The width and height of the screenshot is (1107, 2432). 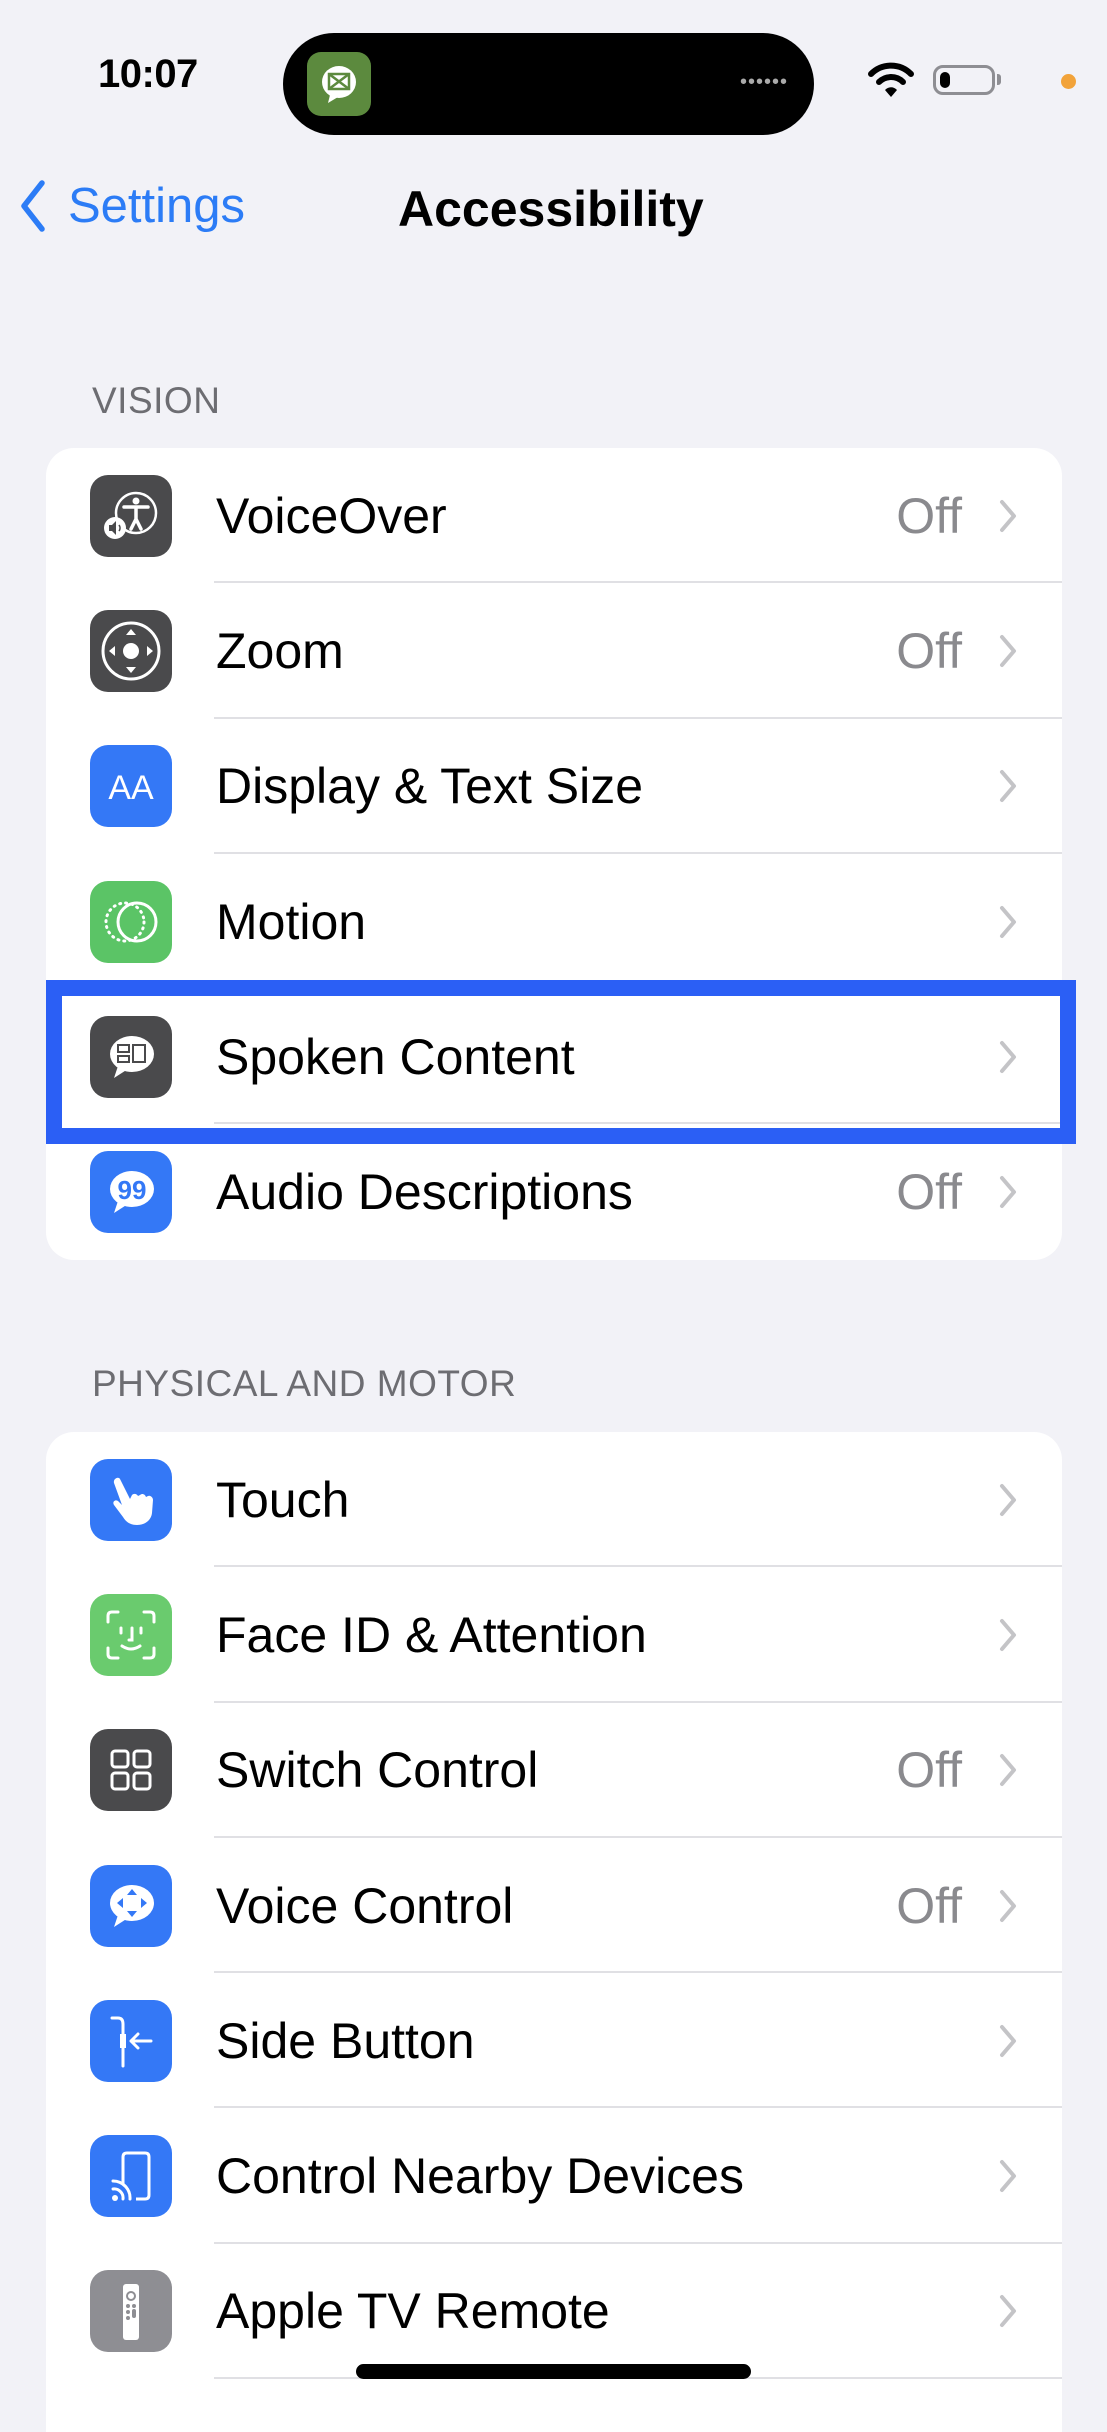 What do you see at coordinates (280, 650) in the screenshot?
I see `row-label: Zoom` at bounding box center [280, 650].